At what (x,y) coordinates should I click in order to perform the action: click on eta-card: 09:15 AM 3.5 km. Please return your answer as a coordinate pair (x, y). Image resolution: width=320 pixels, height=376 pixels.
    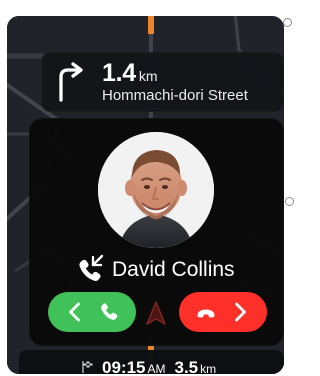
    Looking at the image, I should click on (151, 362).